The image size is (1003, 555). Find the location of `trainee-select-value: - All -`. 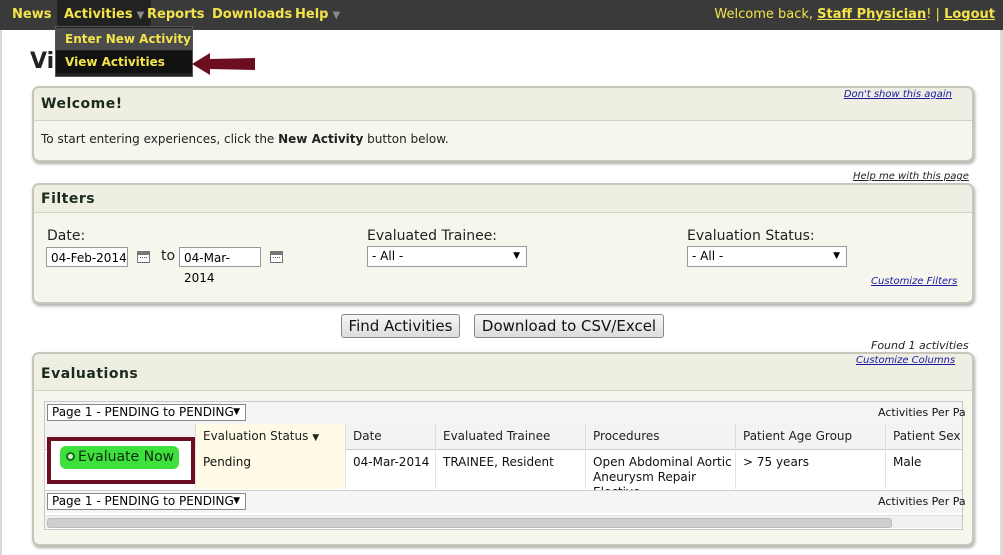

trainee-select-value: - All - is located at coordinates (388, 256).